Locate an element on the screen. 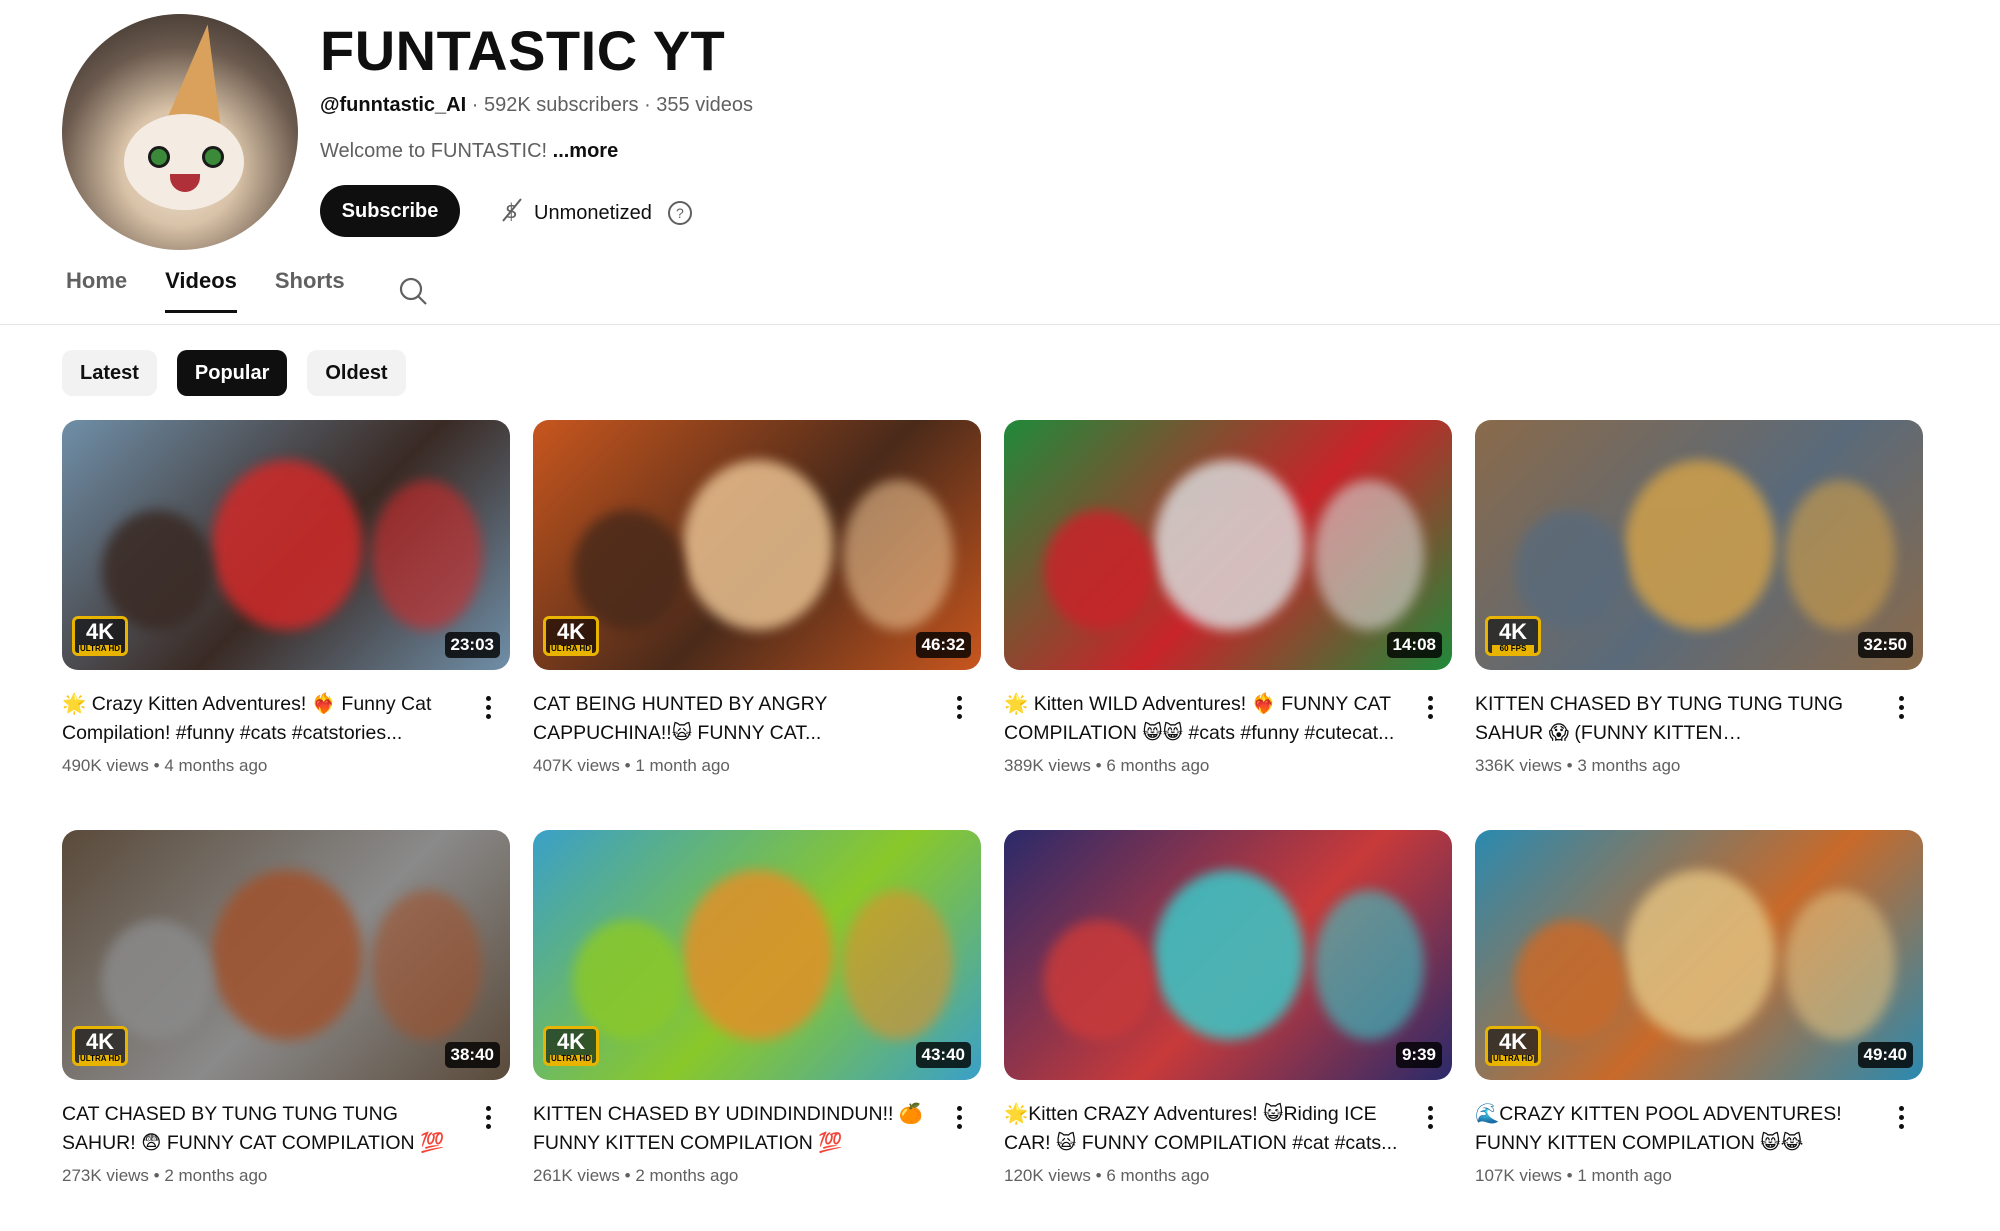 Image resolution: width=2000 pixels, height=1231 pixels. view-count: 389K views is located at coordinates (1047, 765).